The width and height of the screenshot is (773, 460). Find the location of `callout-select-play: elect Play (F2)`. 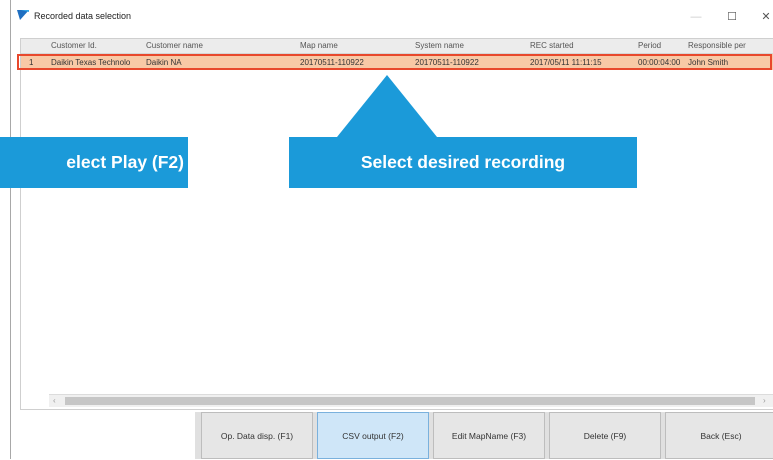

callout-select-play: elect Play (F2) is located at coordinates (94, 162).